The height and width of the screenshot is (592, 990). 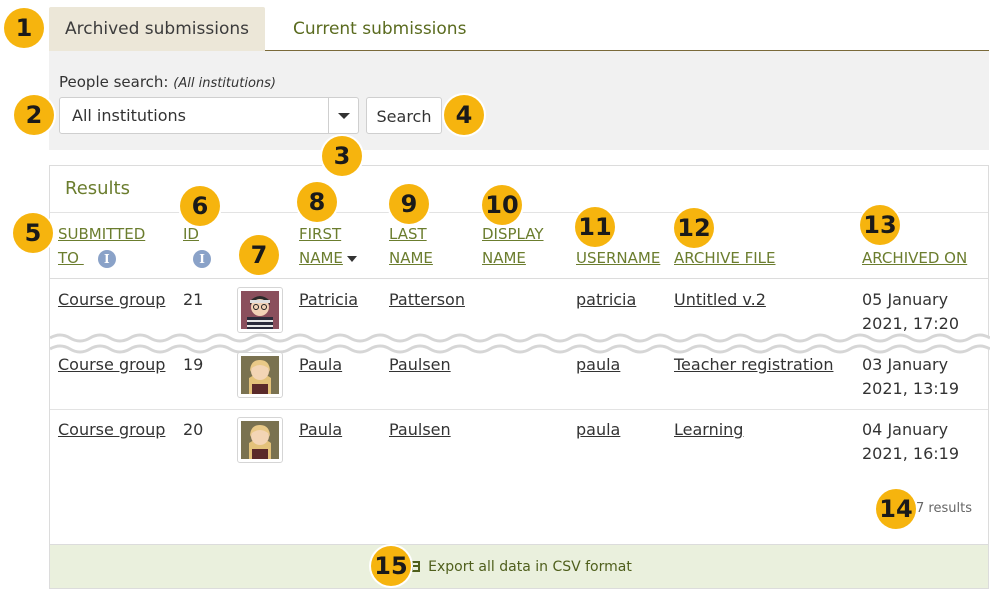 What do you see at coordinates (409, 204) in the screenshot?
I see `callout-badge: 9` at bounding box center [409, 204].